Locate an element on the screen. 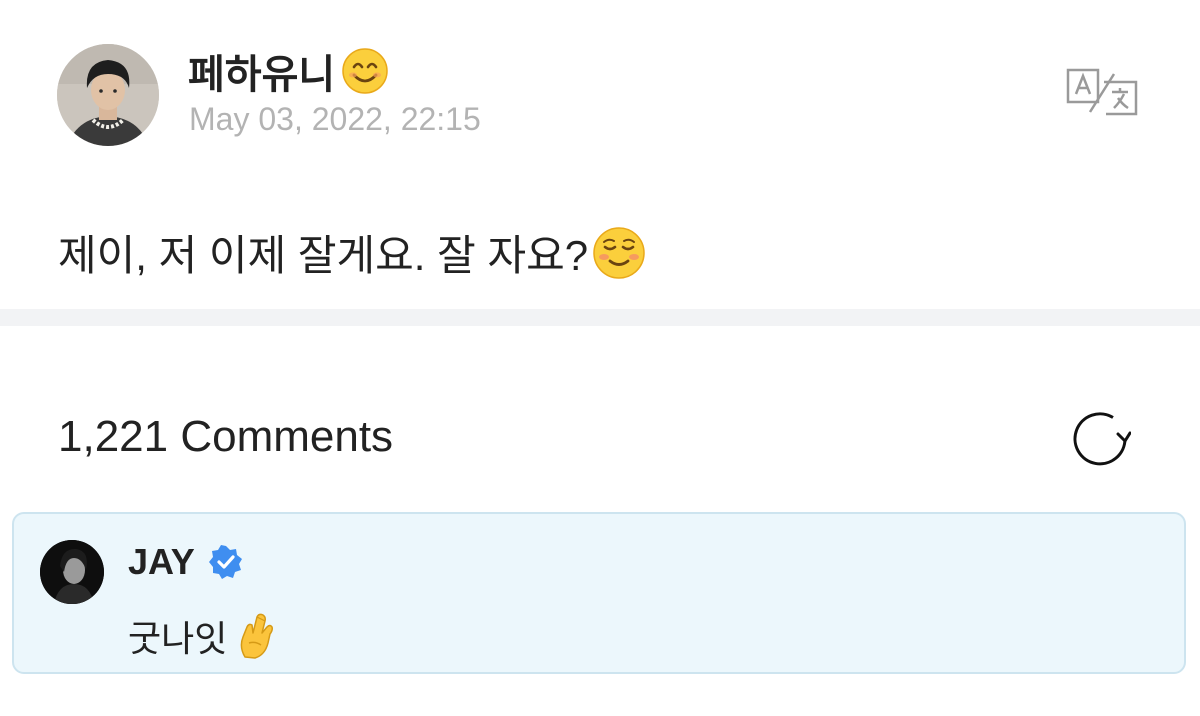 The width and height of the screenshot is (1200, 716). section-divider is located at coordinates (600, 317).